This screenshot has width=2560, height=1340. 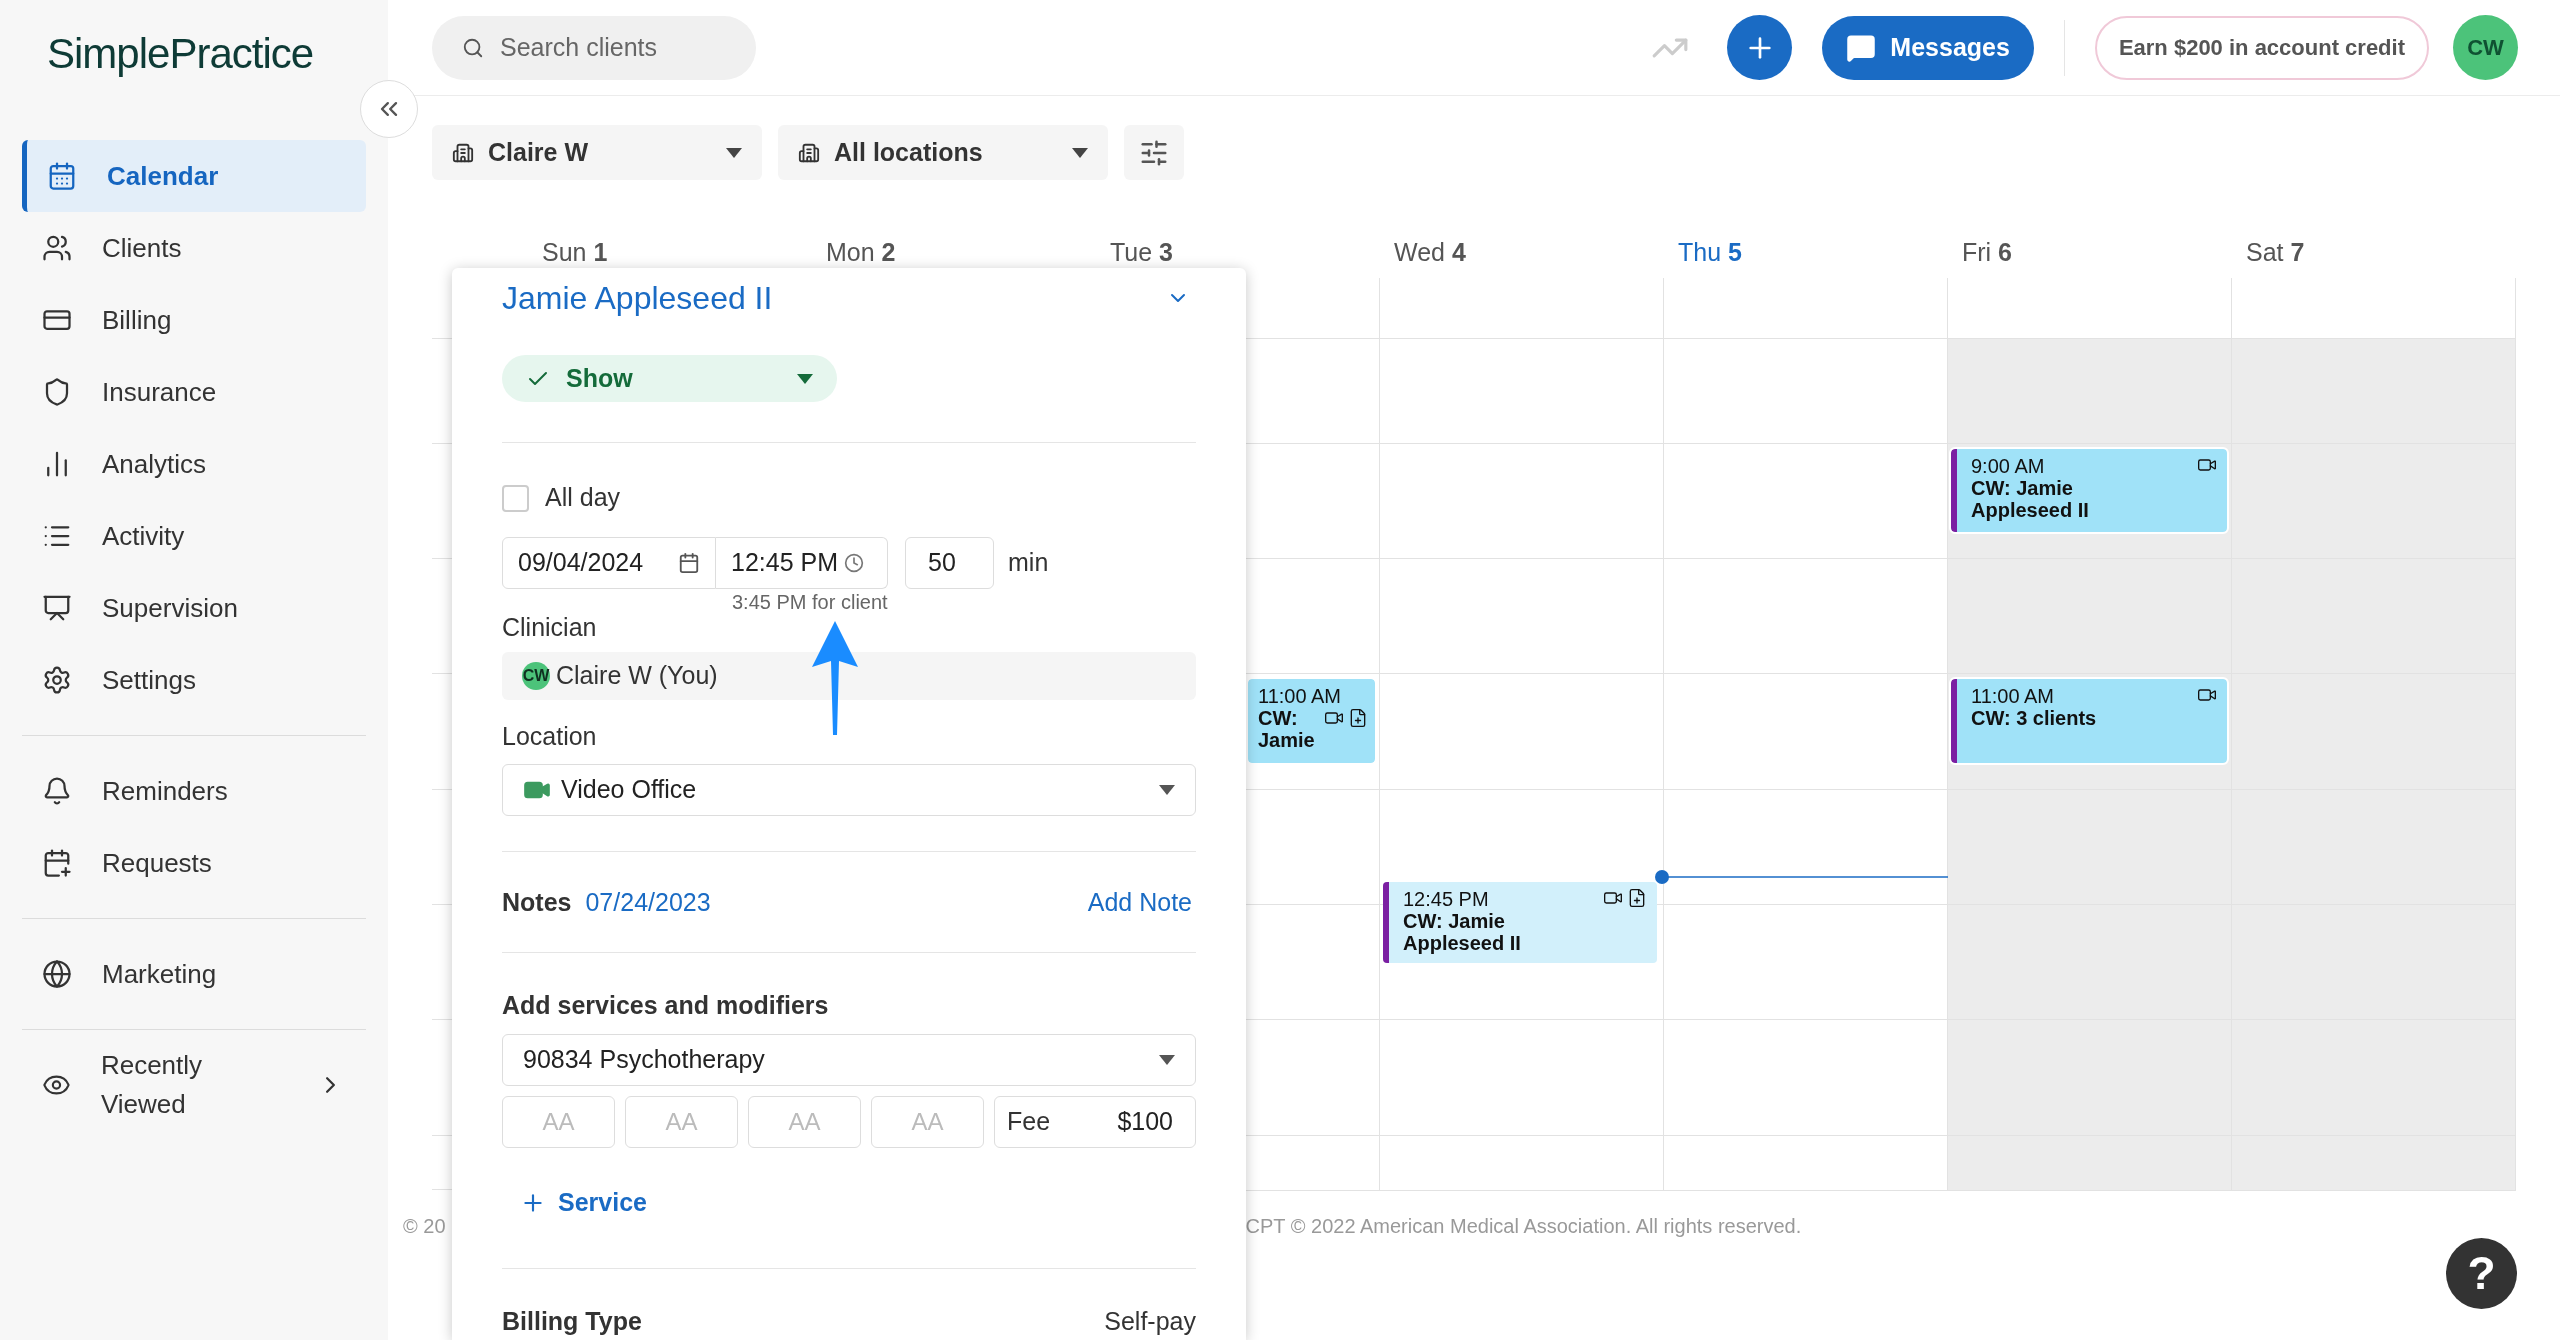 I want to click on people-icon, so click(x=57, y=248).